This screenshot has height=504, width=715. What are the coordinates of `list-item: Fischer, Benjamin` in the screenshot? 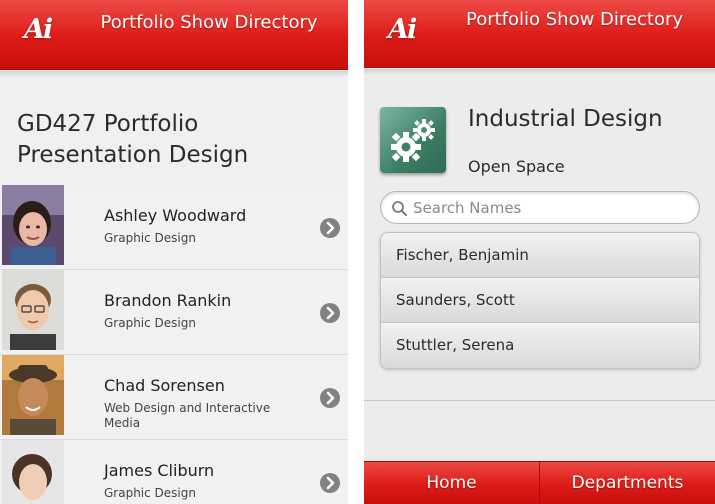 It's located at (540, 255).